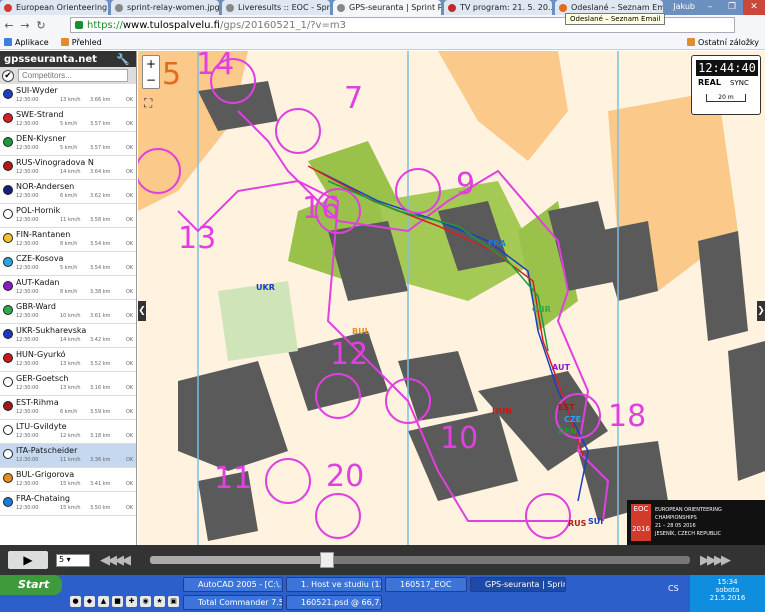 Image resolution: width=765 pixels, height=612 pixels. Describe the element at coordinates (151, 64) in the screenshot. I see `zoom-in-icon: +` at that location.